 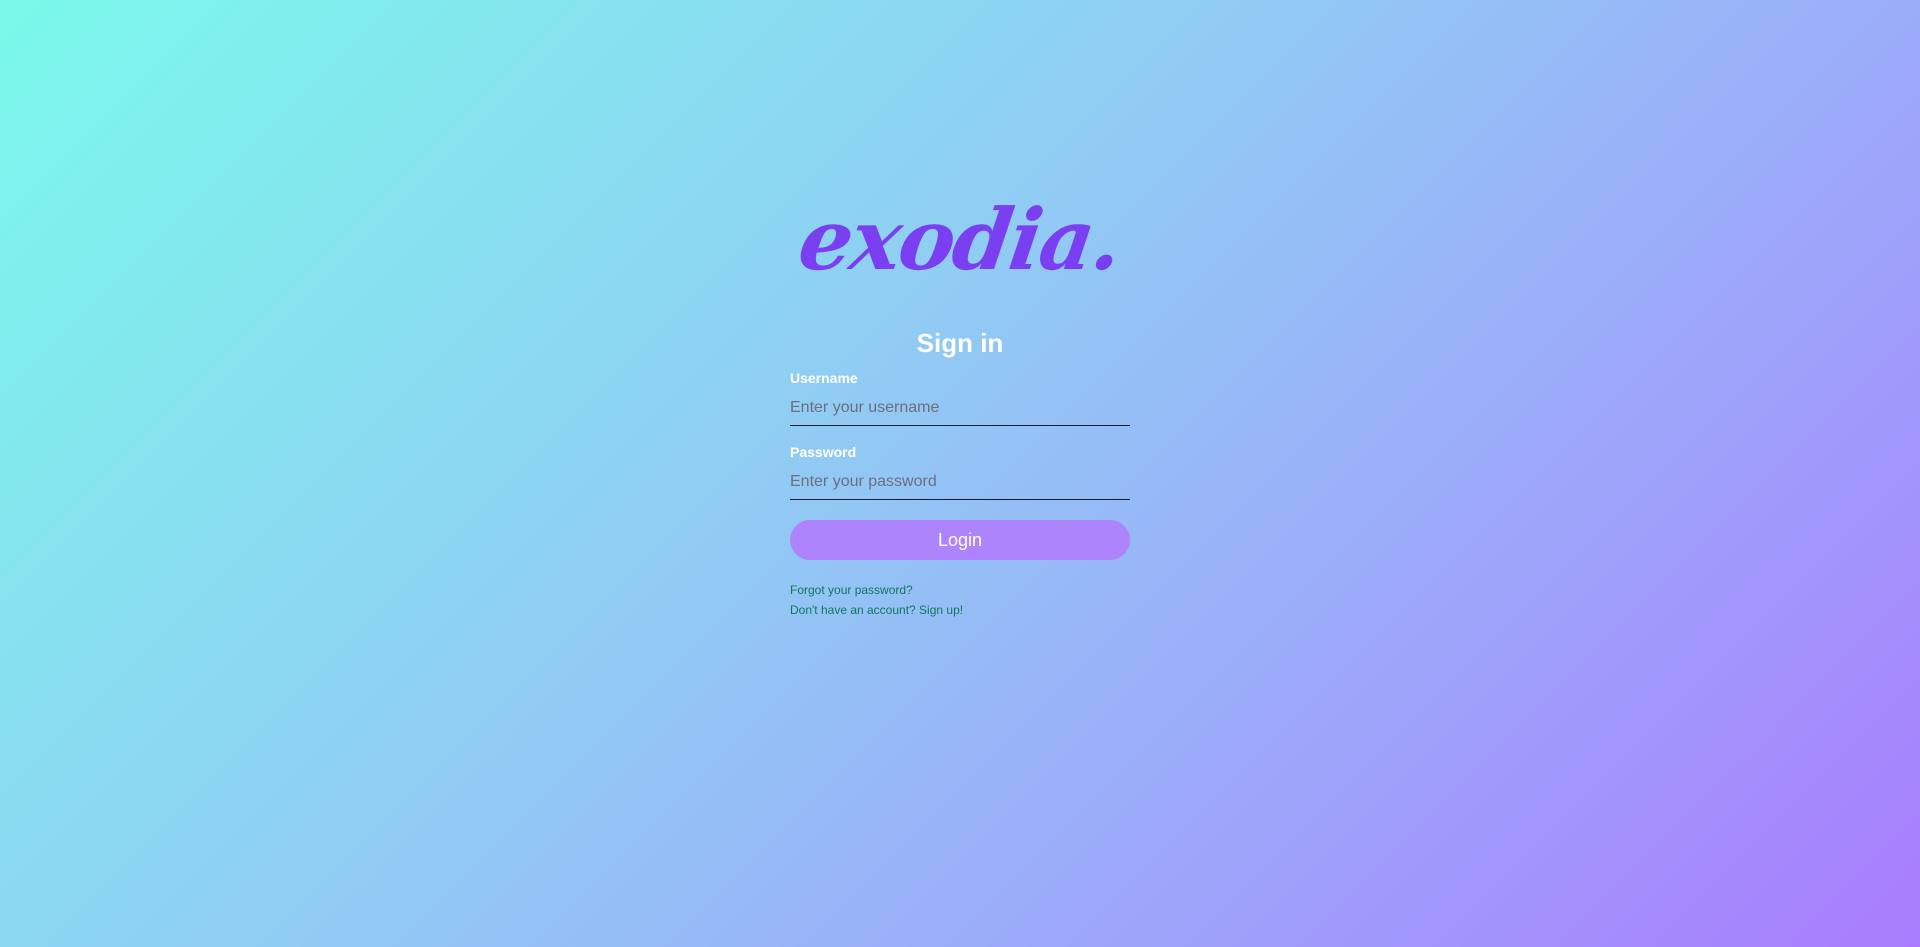 I want to click on username-field-group: Username, so click(x=960, y=398).